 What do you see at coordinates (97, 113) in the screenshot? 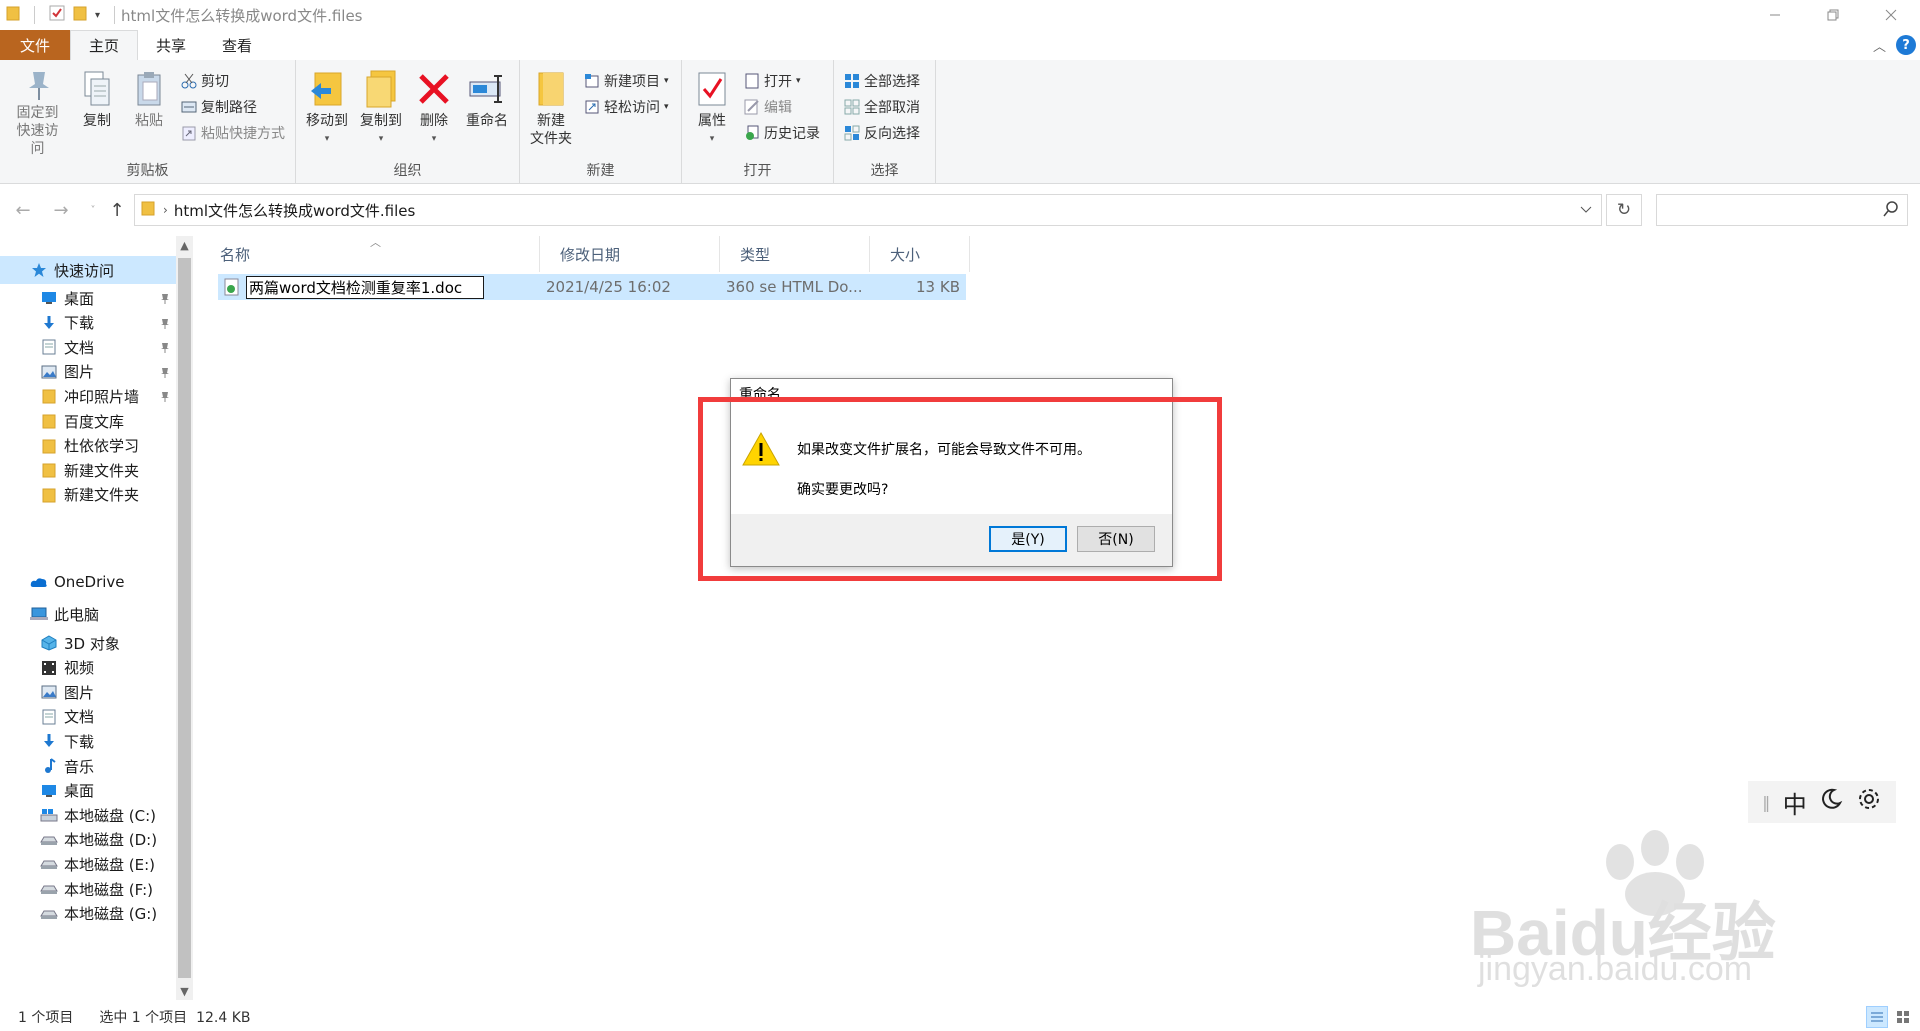
I see `copy-button: 复制` at bounding box center [97, 113].